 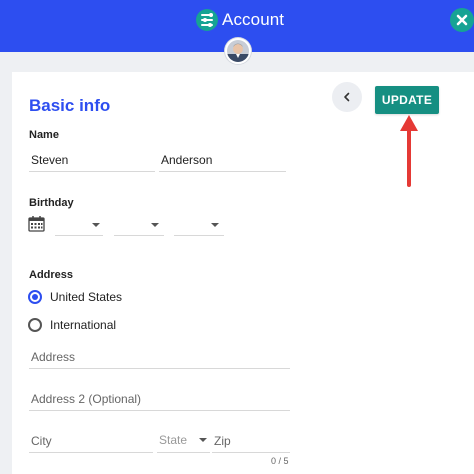 What do you see at coordinates (251, 443) in the screenshot?
I see `zip-field: Zip` at bounding box center [251, 443].